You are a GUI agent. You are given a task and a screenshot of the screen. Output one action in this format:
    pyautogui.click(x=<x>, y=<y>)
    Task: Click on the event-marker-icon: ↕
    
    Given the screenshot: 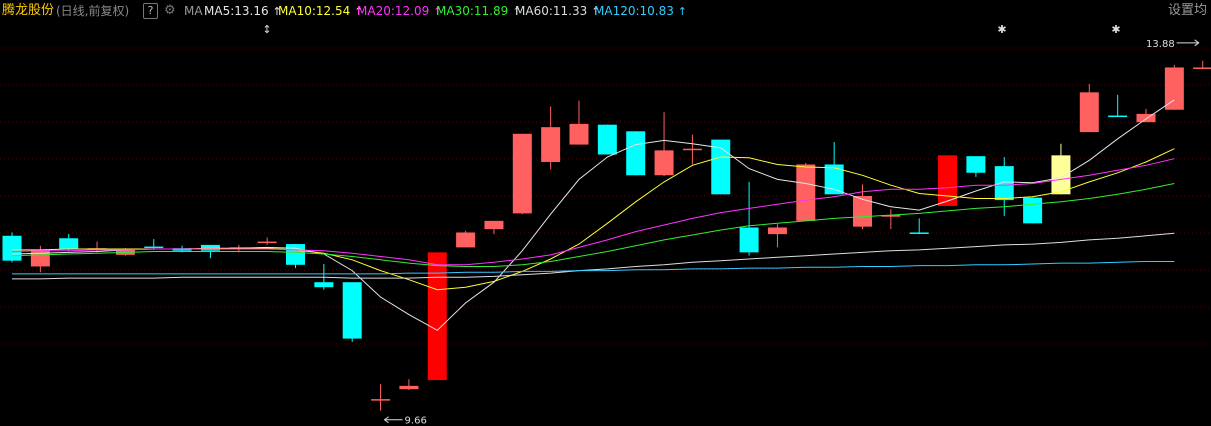 What is the action you would take?
    pyautogui.click(x=266, y=29)
    